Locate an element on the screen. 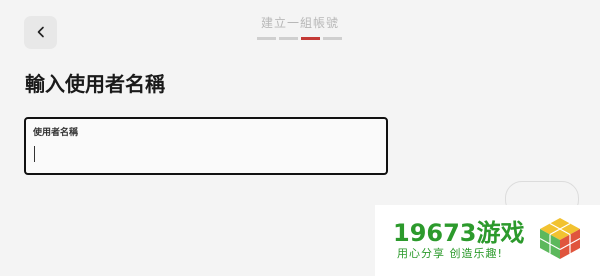 The width and height of the screenshot is (600, 276). header-title: 建立一組帳號 is located at coordinates (299, 23).